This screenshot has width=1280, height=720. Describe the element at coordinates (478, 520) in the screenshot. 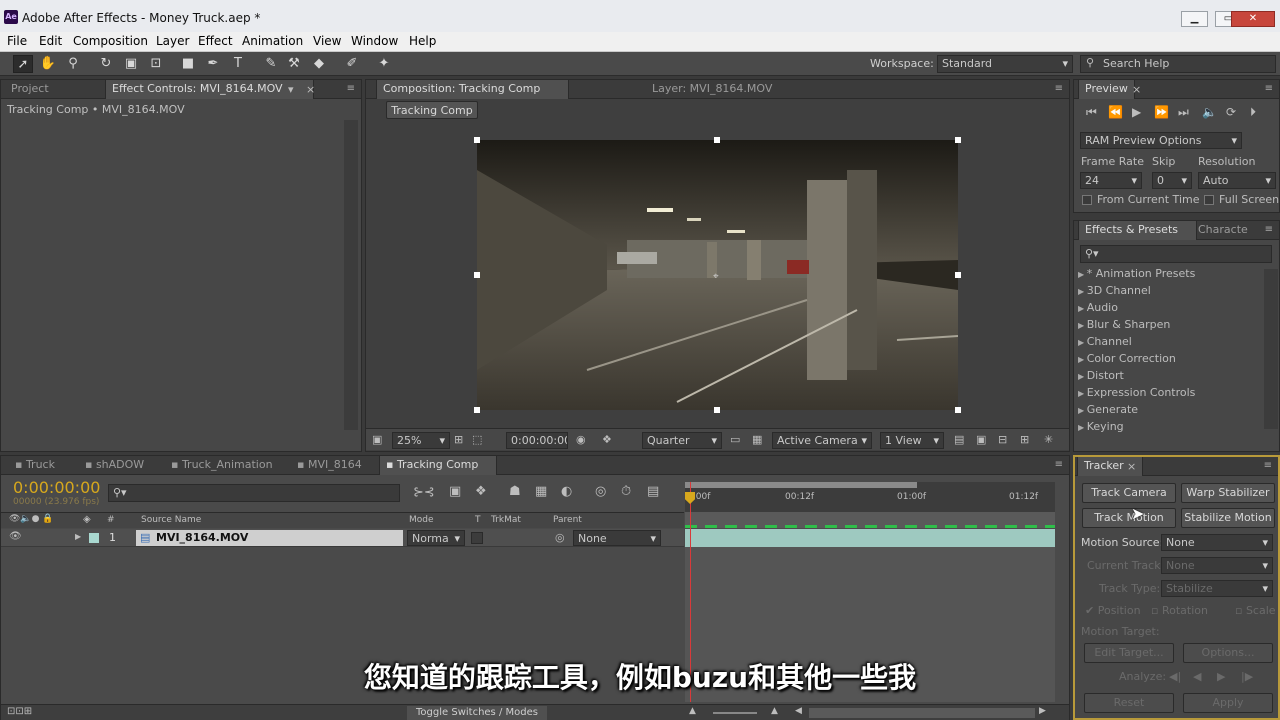

I see `column-t: T` at that location.